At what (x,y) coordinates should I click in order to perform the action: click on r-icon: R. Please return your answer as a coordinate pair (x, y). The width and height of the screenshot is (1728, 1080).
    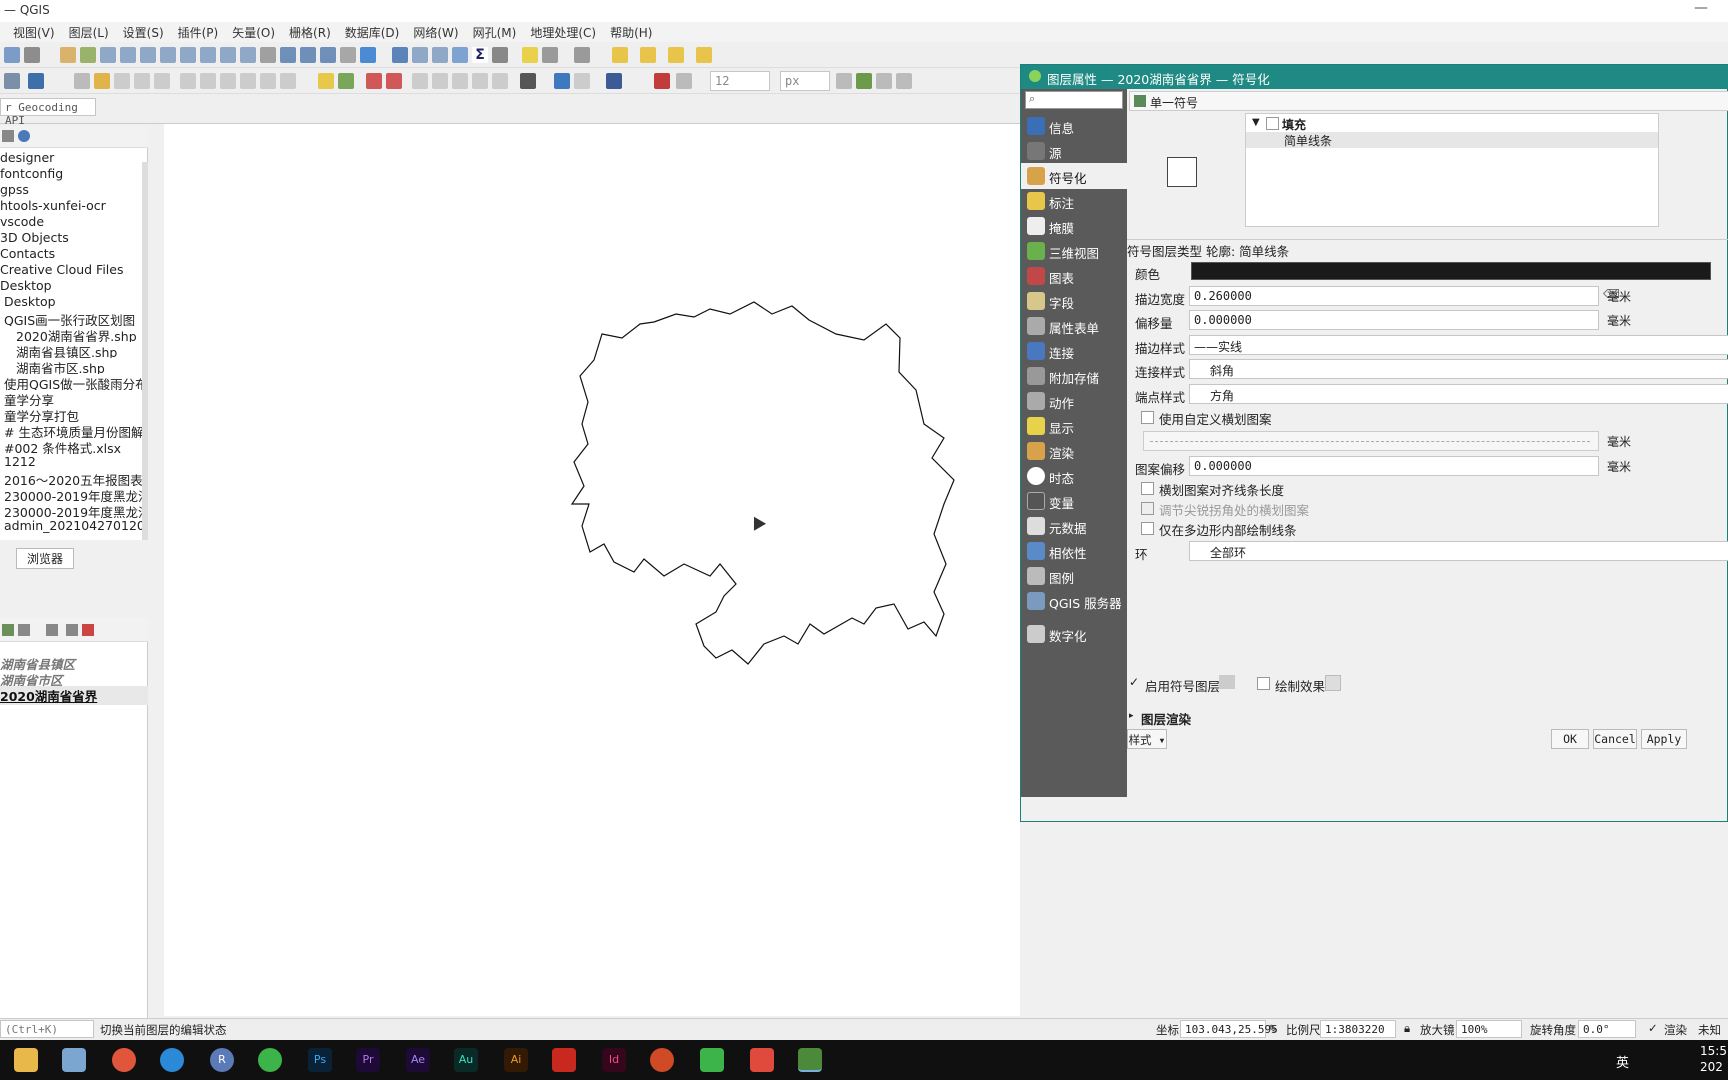
    Looking at the image, I should click on (222, 1060).